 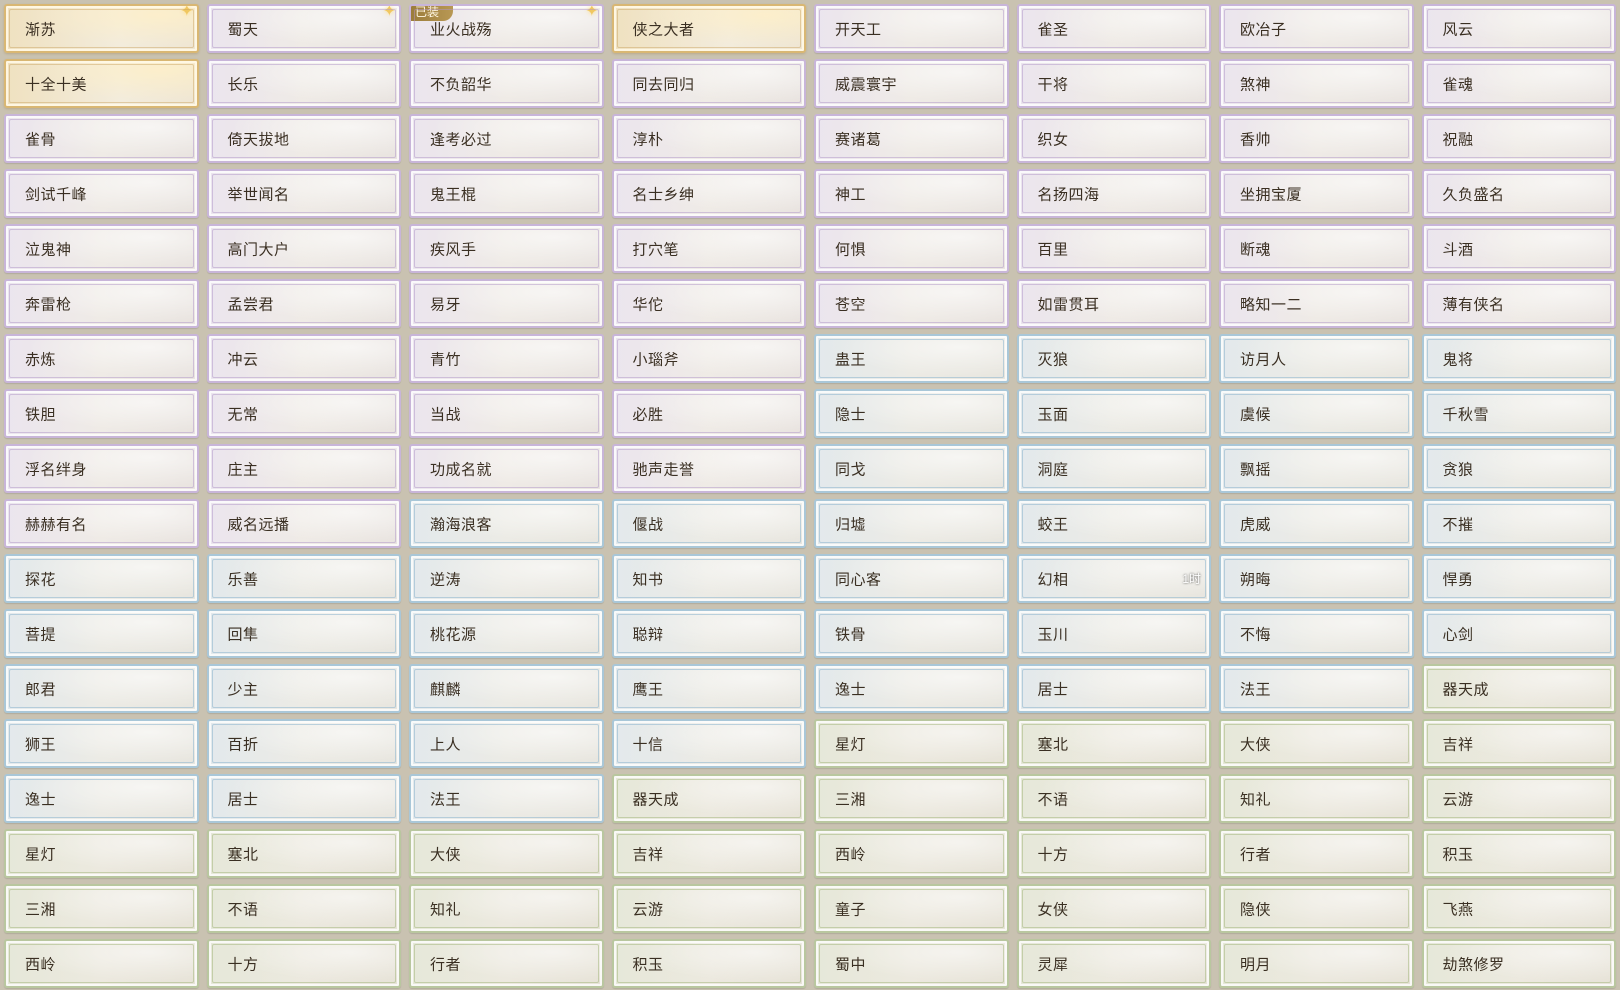 I want to click on title-tile: 赤炼, so click(x=101, y=358).